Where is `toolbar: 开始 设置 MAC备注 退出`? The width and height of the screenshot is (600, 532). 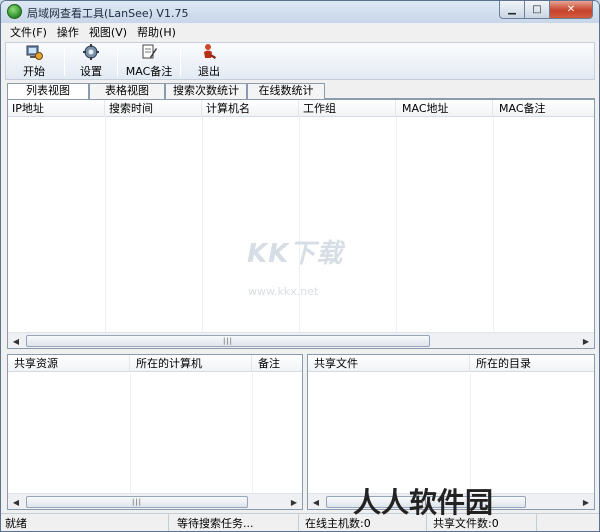 toolbar: 开始 设置 MAC备注 退出 is located at coordinates (300, 61).